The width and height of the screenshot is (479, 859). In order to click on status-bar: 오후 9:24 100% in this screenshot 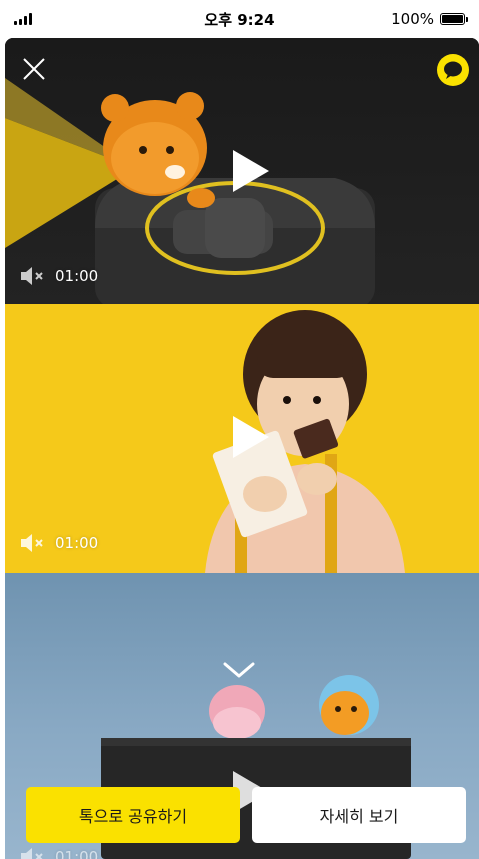, I will do `click(239, 19)`.